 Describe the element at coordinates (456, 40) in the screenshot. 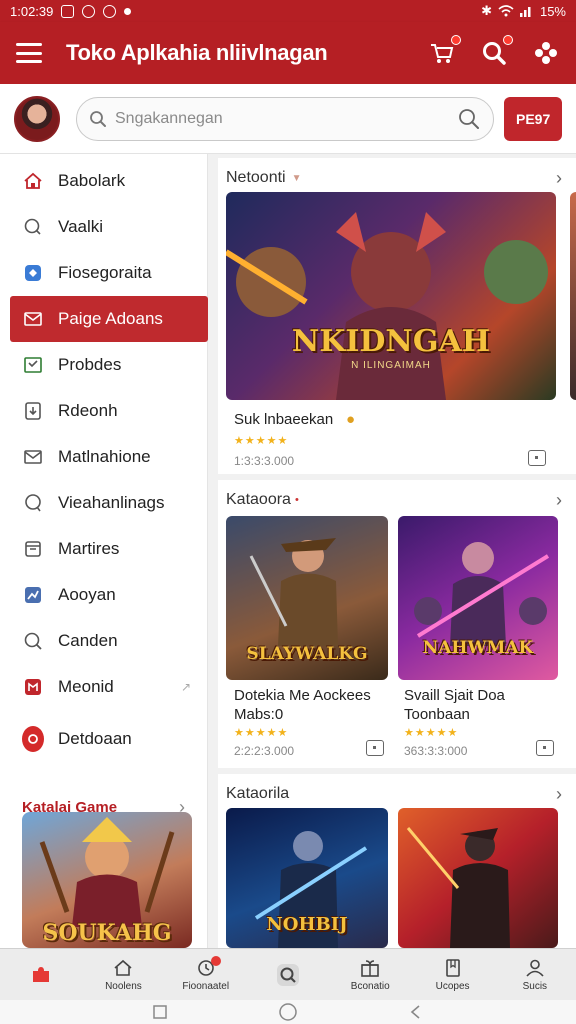

I see `cart-badge` at that location.